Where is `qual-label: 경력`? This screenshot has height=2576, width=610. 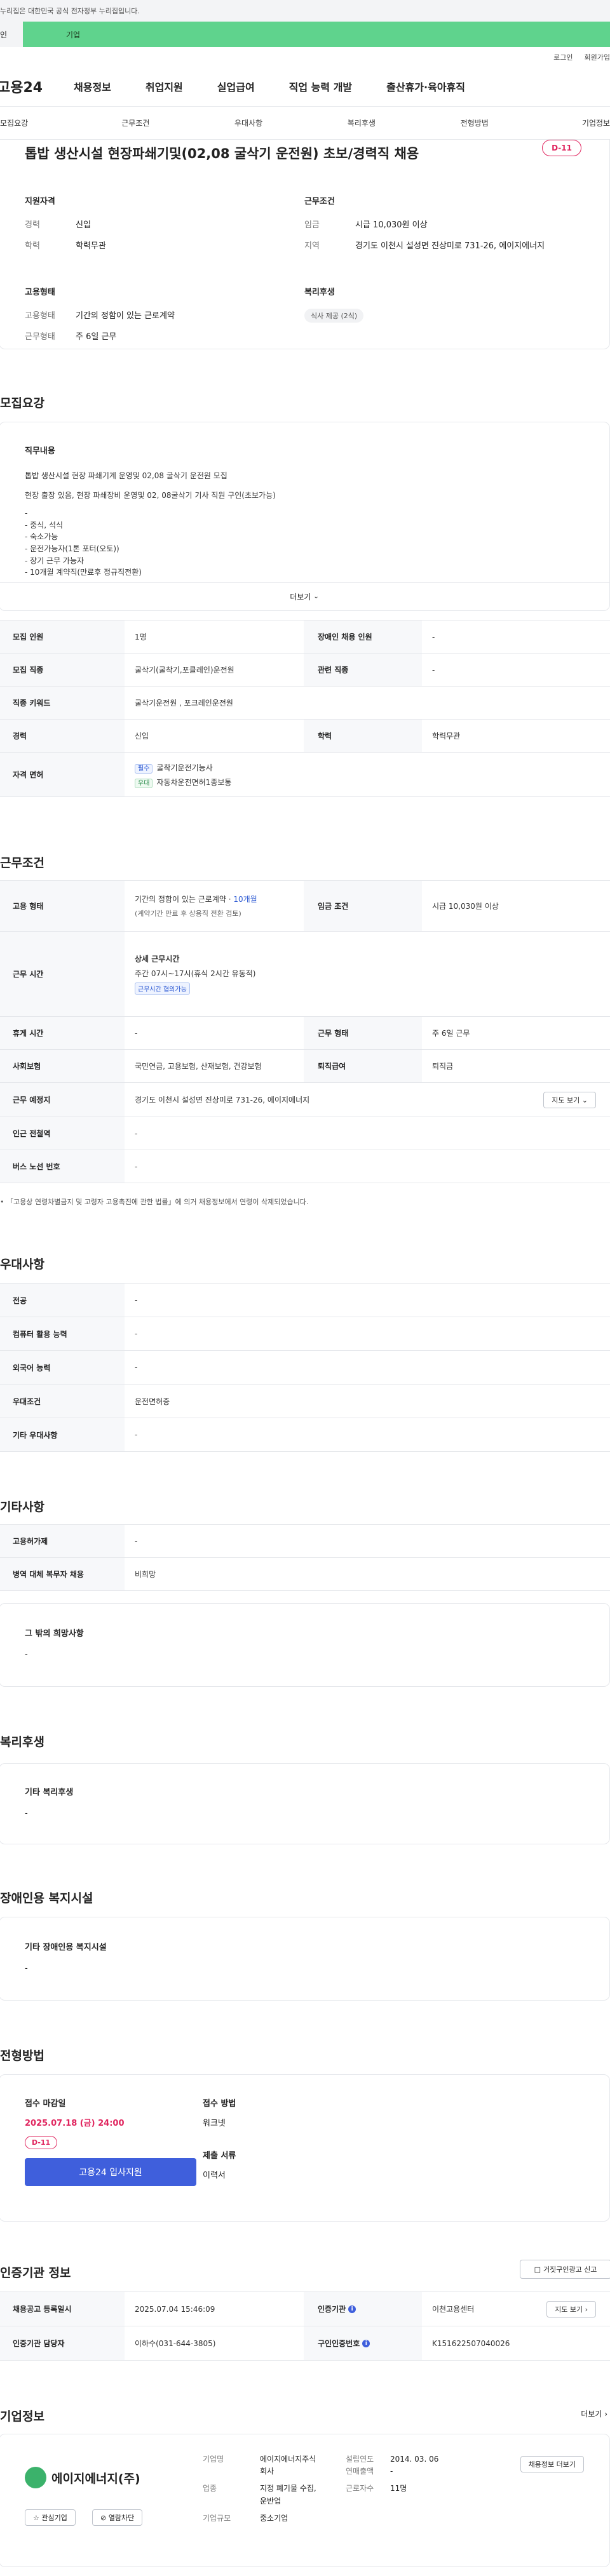
qual-label: 경력 is located at coordinates (32, 225).